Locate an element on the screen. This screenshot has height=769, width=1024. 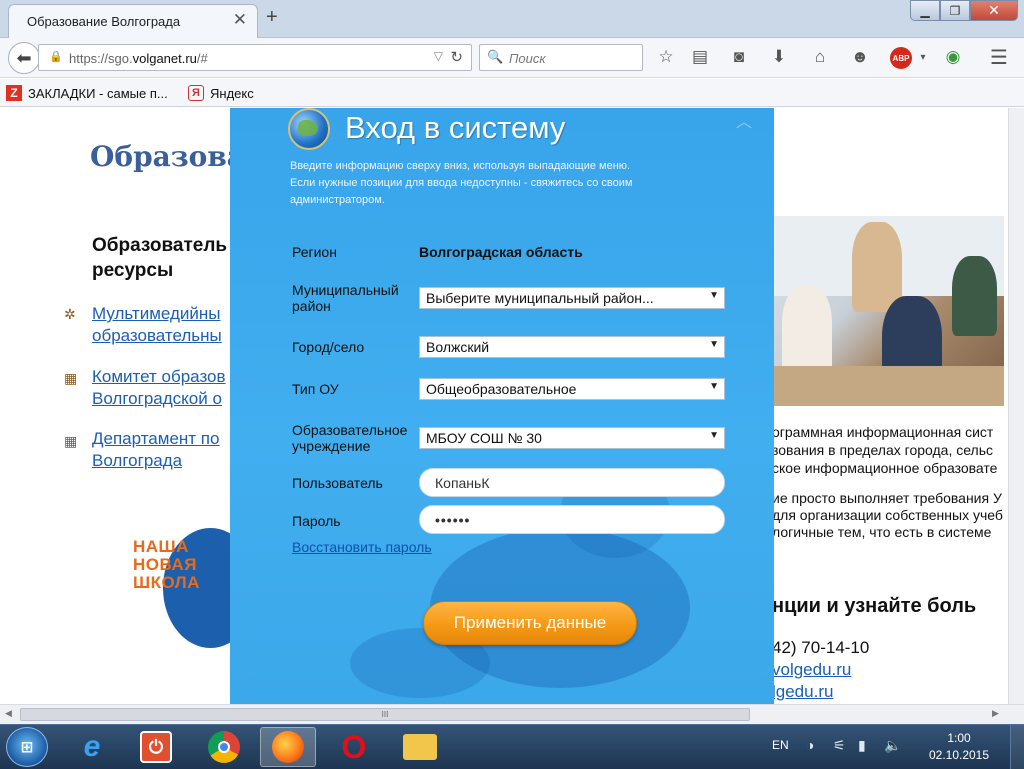
browser-titlebar: Образование Волгограда ✕ + ▁ ❐ ✕ is located at coordinates (512, 19).